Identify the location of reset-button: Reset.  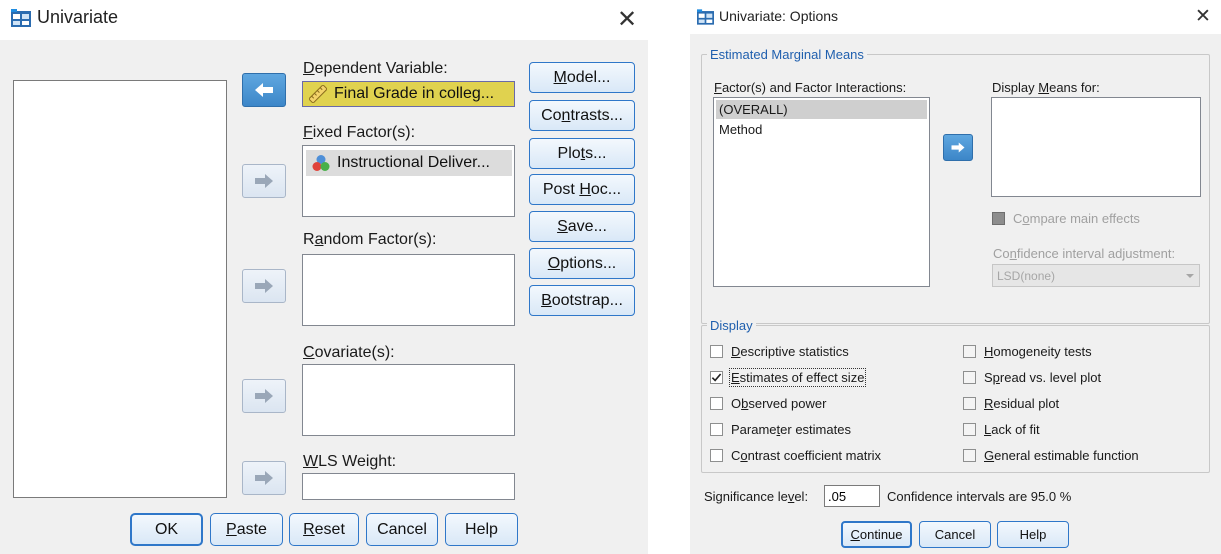
(324, 529).